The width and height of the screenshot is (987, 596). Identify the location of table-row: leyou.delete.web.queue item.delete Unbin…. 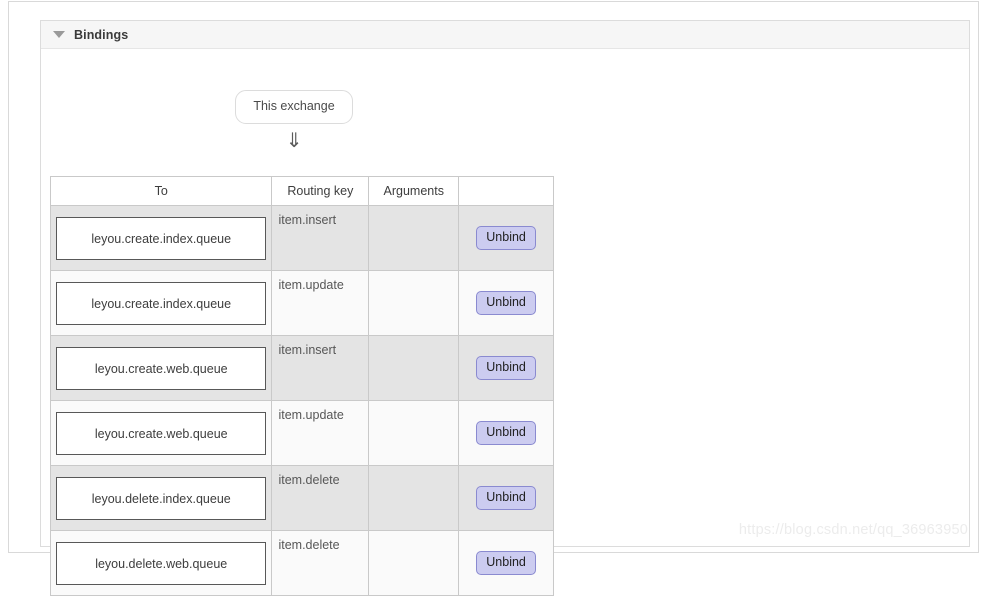
(301, 563).